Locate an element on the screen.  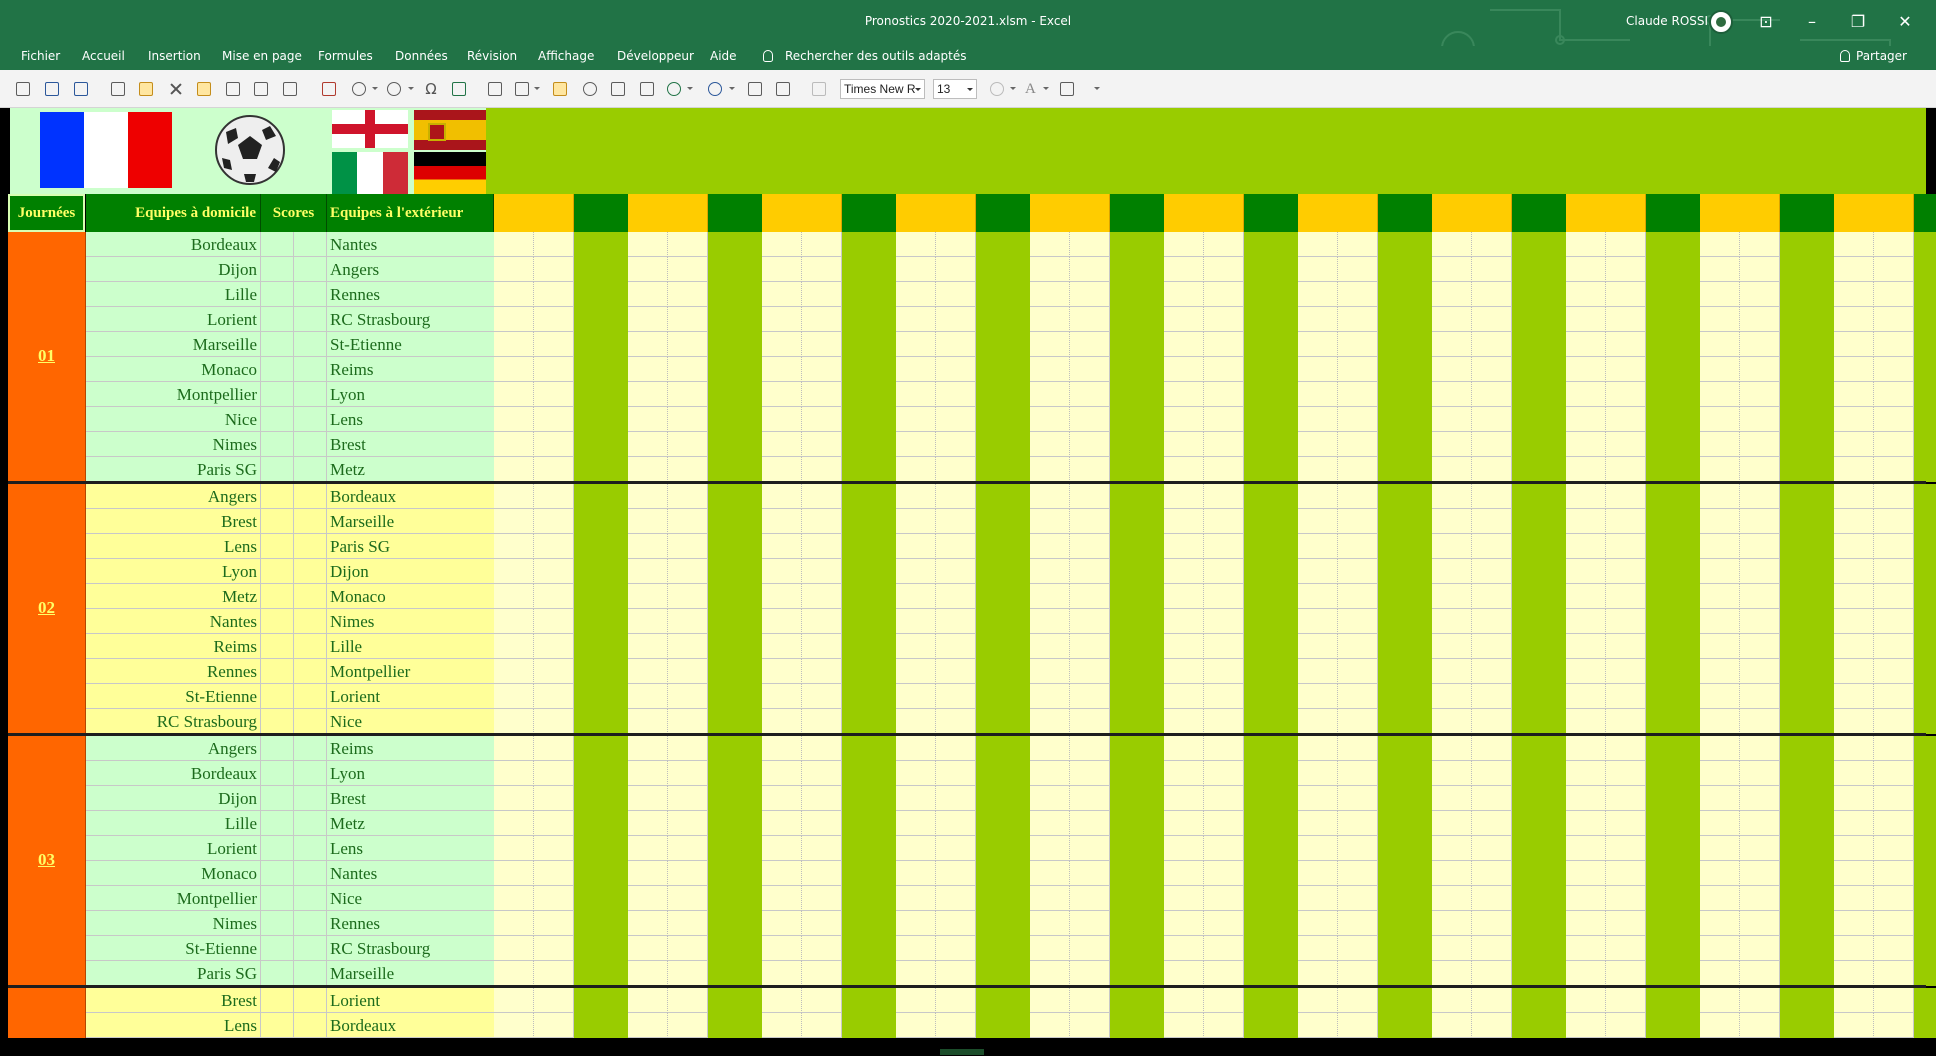
away-team-cell: Montpellier is located at coordinates (410, 671).